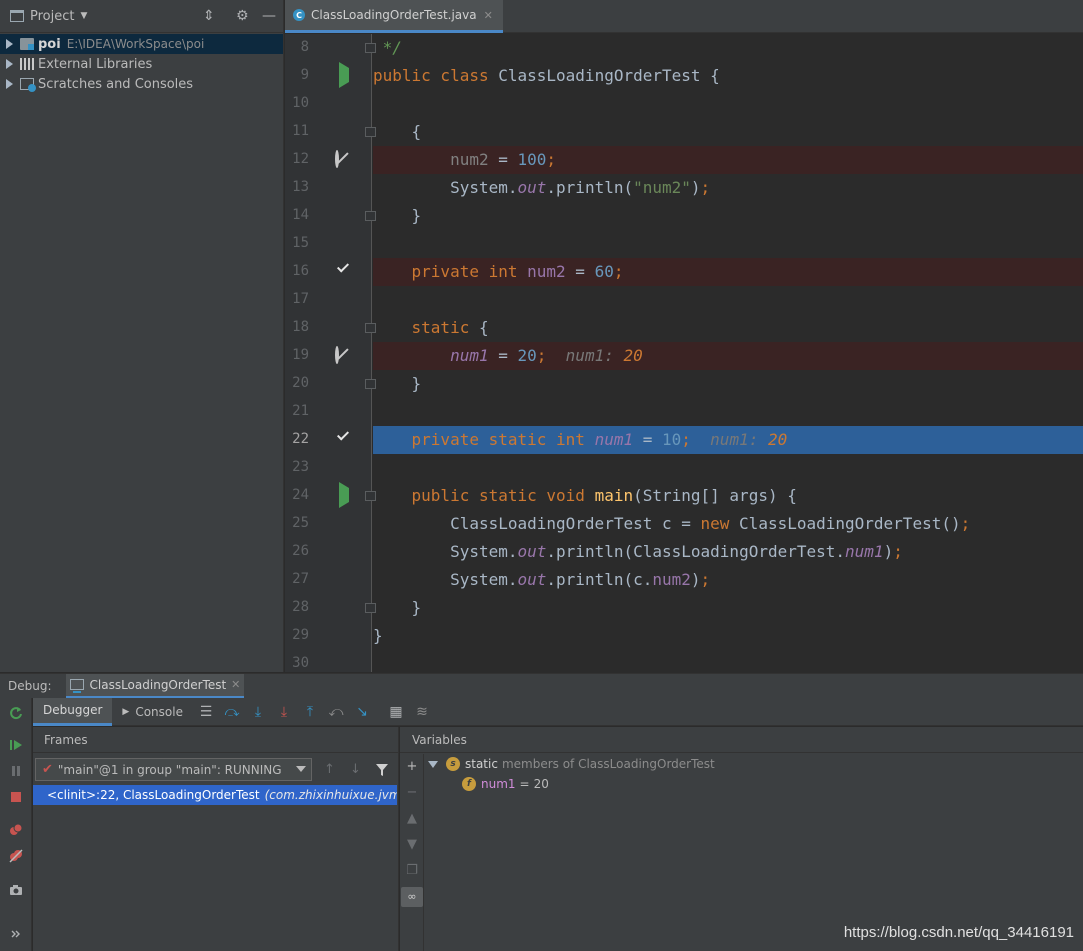 Image resolution: width=1083 pixels, height=951 pixels. I want to click on view-breakpoints-icon, so click(16, 830).